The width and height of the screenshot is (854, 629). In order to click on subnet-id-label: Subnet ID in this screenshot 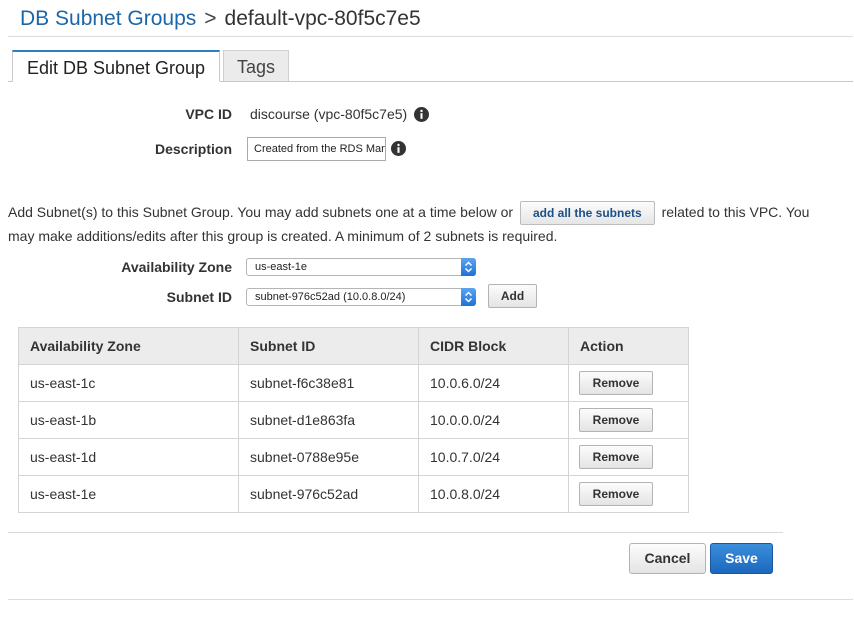, I will do `click(199, 297)`.